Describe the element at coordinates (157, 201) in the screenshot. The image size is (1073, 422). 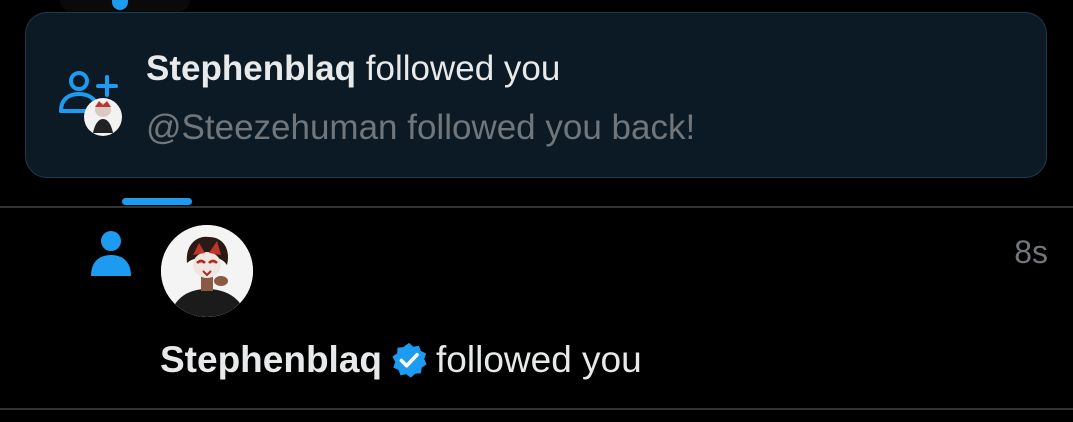
I see `active-tab-indicator` at that location.